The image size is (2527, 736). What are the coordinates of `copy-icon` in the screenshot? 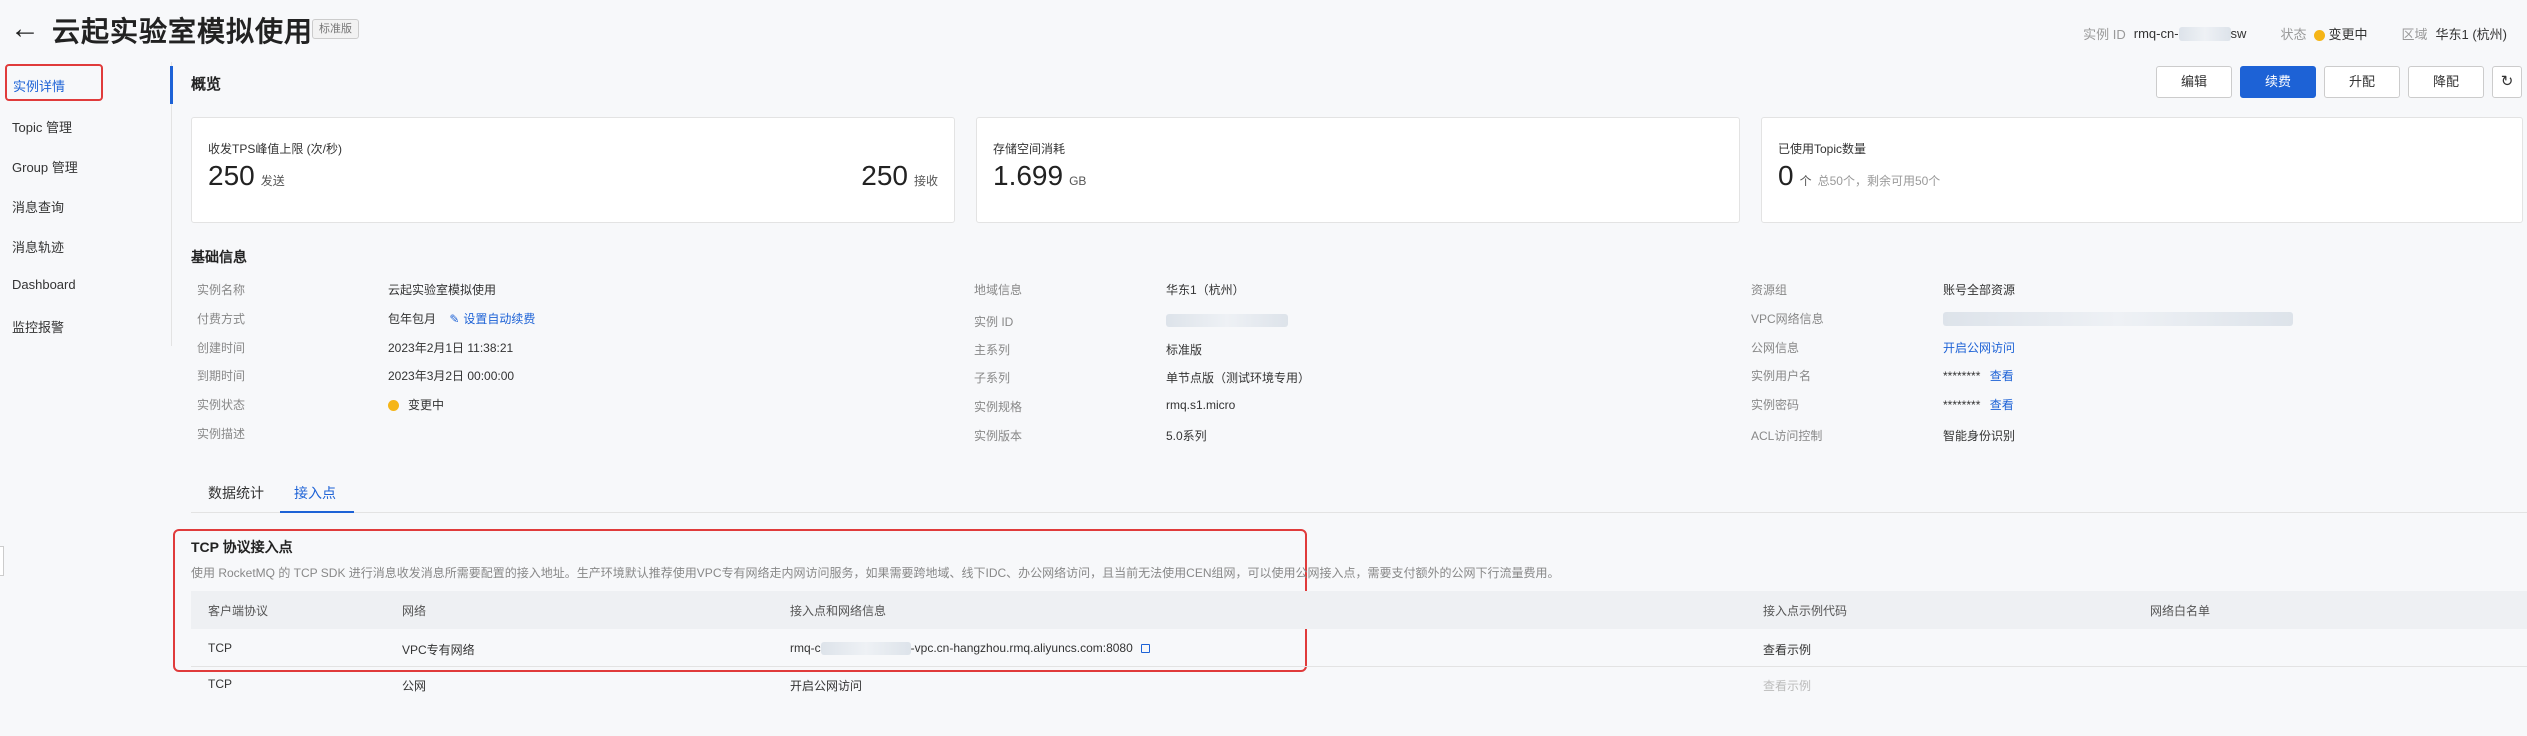 It's located at (1145, 649).